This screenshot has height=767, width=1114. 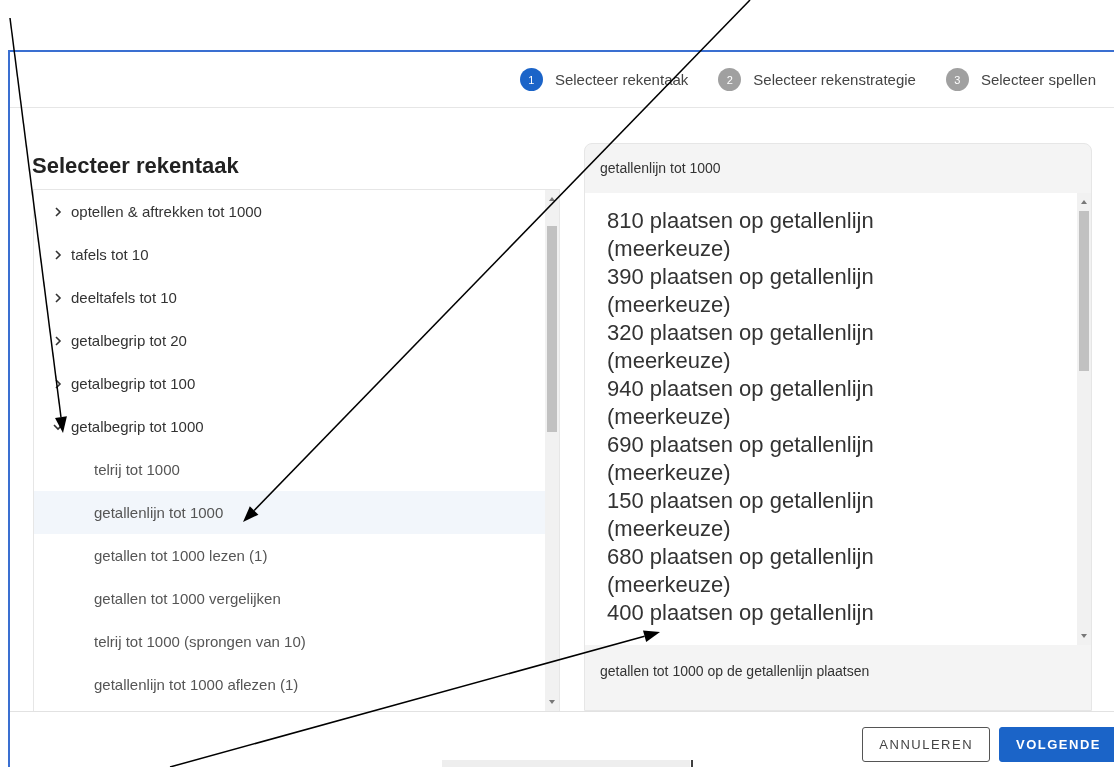 What do you see at coordinates (289, 469) in the screenshot?
I see `tree-item: telrij tot 1000` at bounding box center [289, 469].